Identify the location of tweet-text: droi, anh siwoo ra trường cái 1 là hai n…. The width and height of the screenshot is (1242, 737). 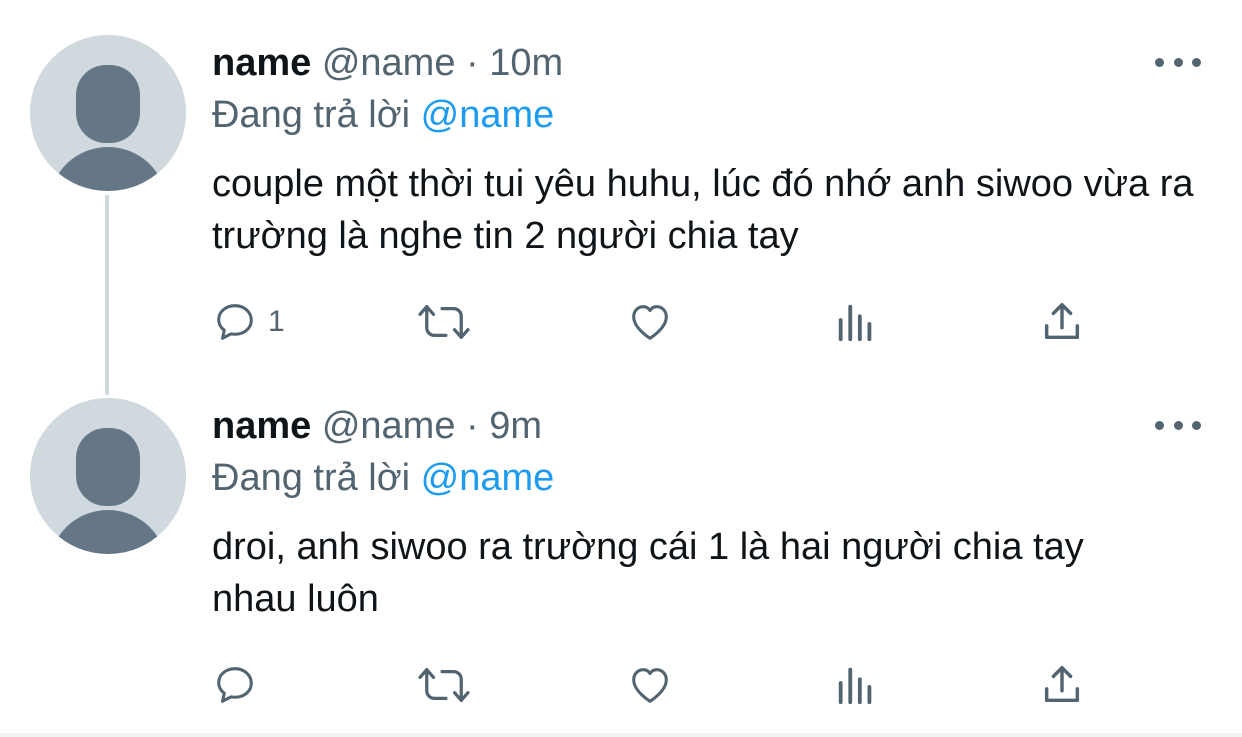
(648, 573).